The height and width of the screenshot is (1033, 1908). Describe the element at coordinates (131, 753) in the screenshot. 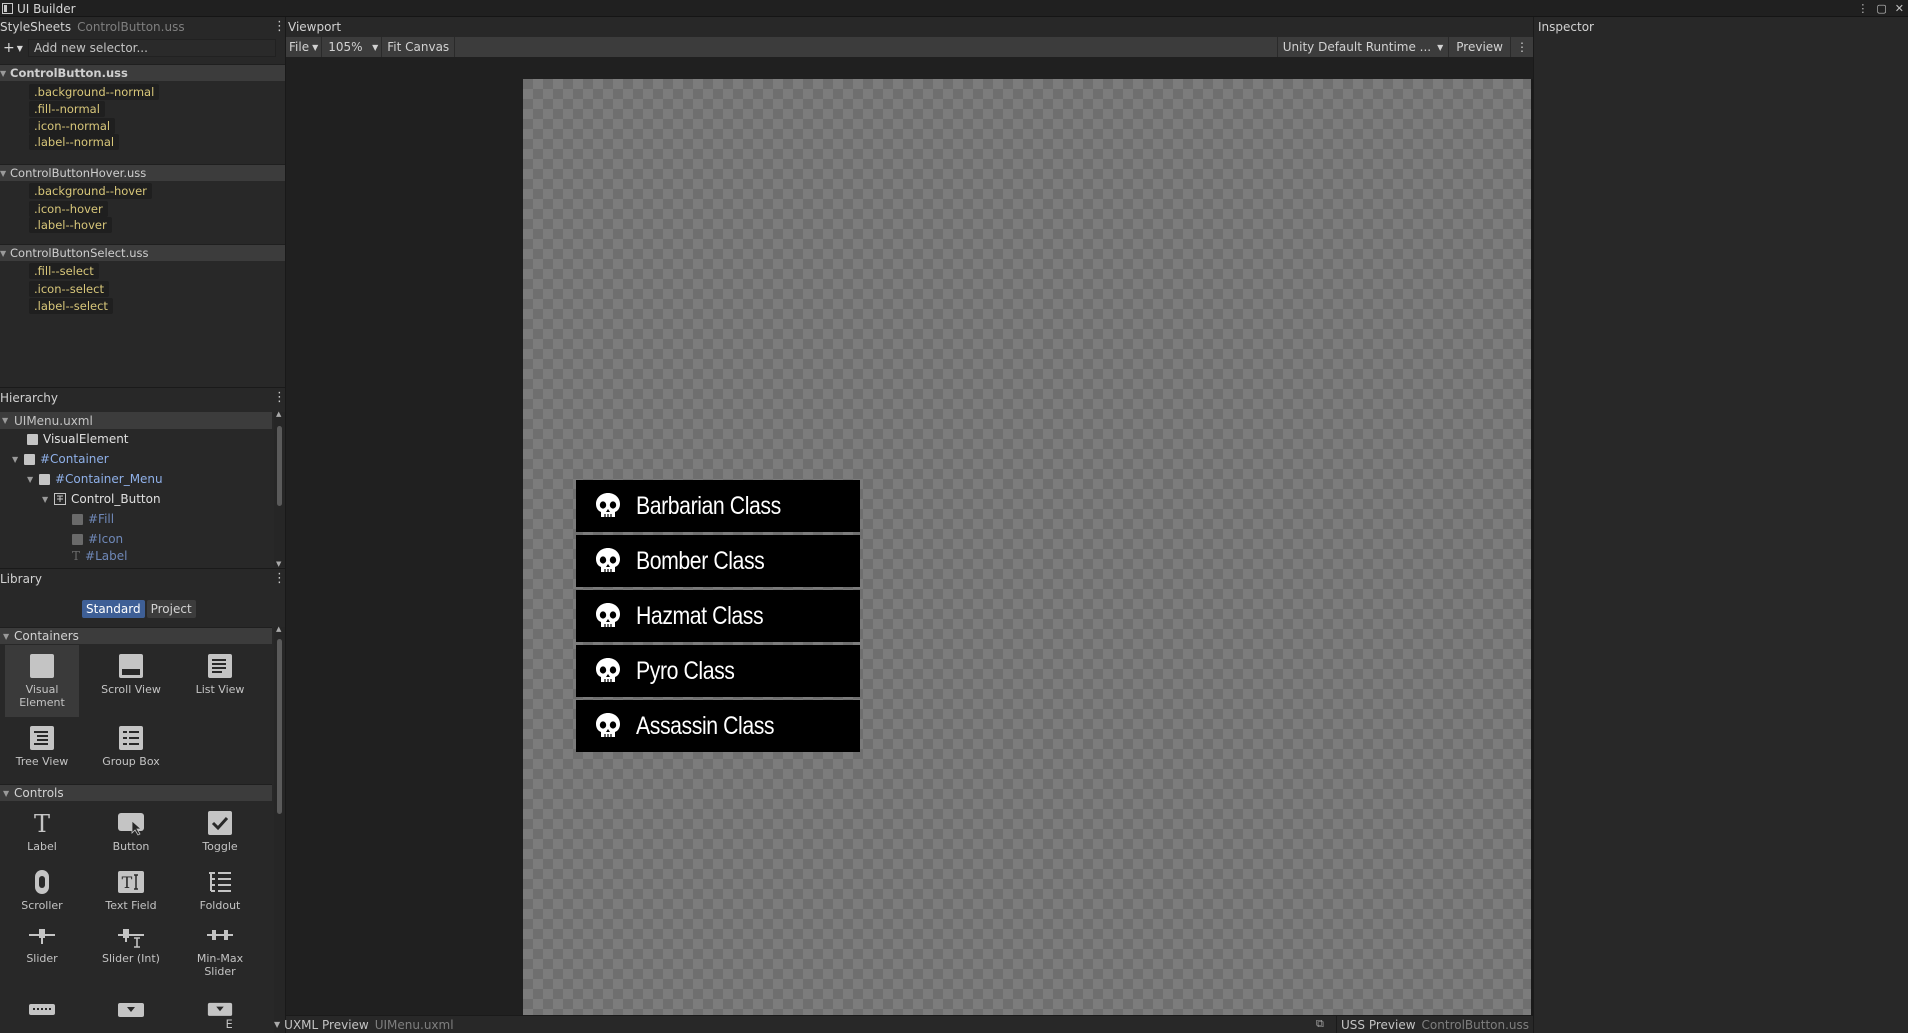

I see `library-item-group-box: Group Box` at that location.